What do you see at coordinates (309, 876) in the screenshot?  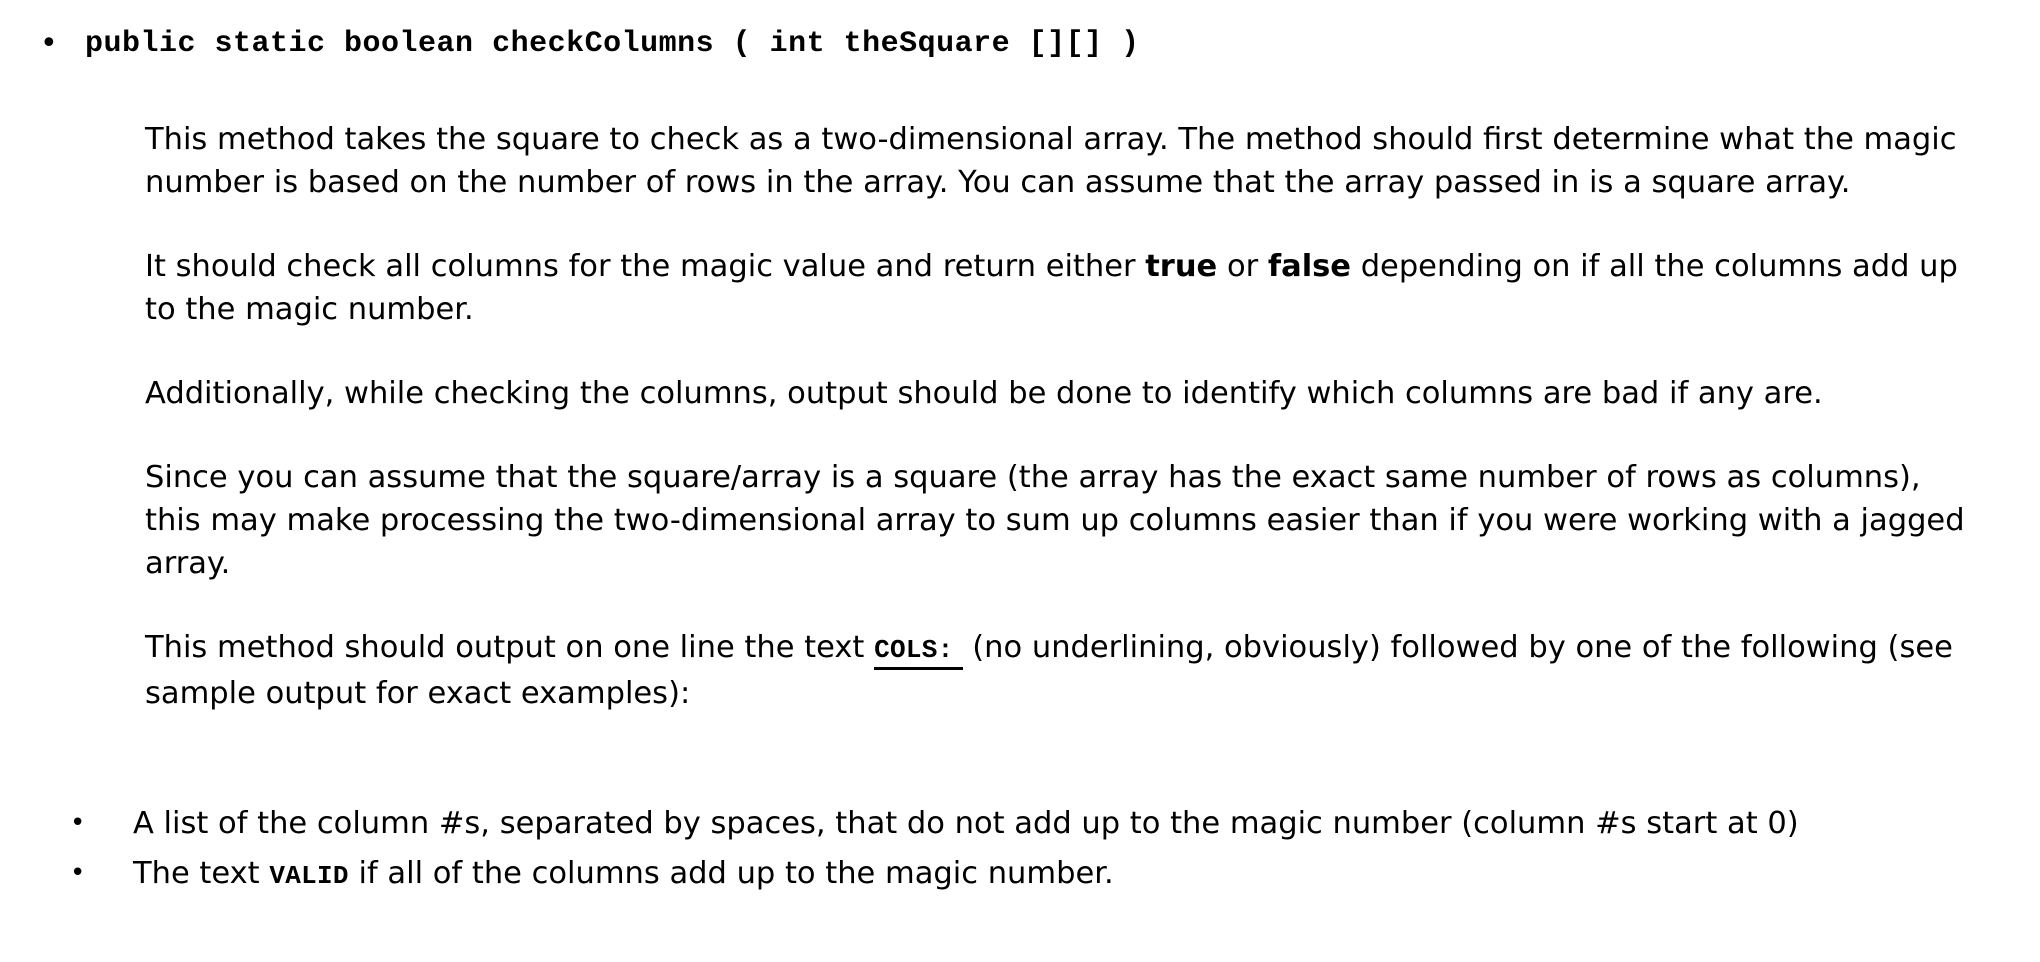 I see `code-literal-valid: VALID` at bounding box center [309, 876].